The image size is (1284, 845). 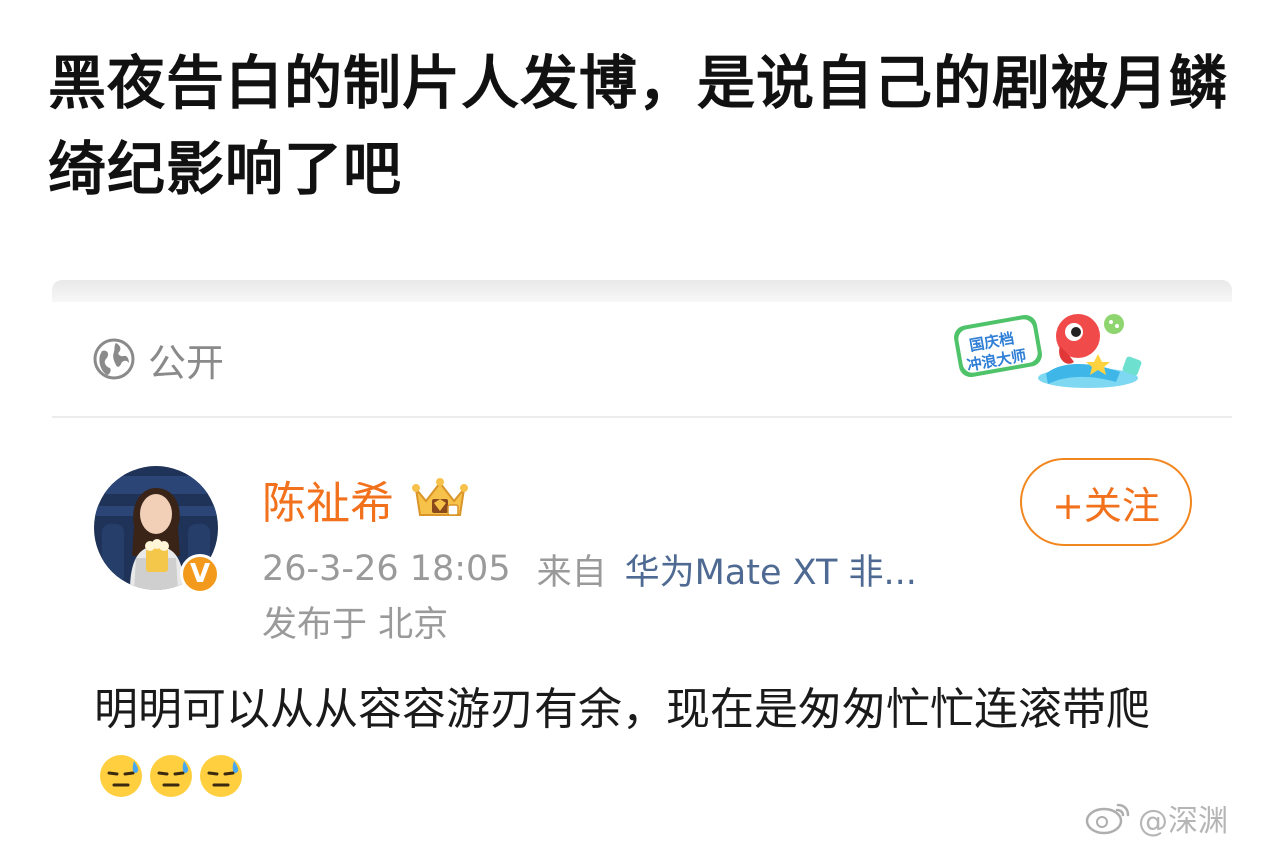 What do you see at coordinates (649, 742) in the screenshot?
I see `post-body: 明明可以从从容容游刃有余，现在是匆匆忙忙连滚带爬` at bounding box center [649, 742].